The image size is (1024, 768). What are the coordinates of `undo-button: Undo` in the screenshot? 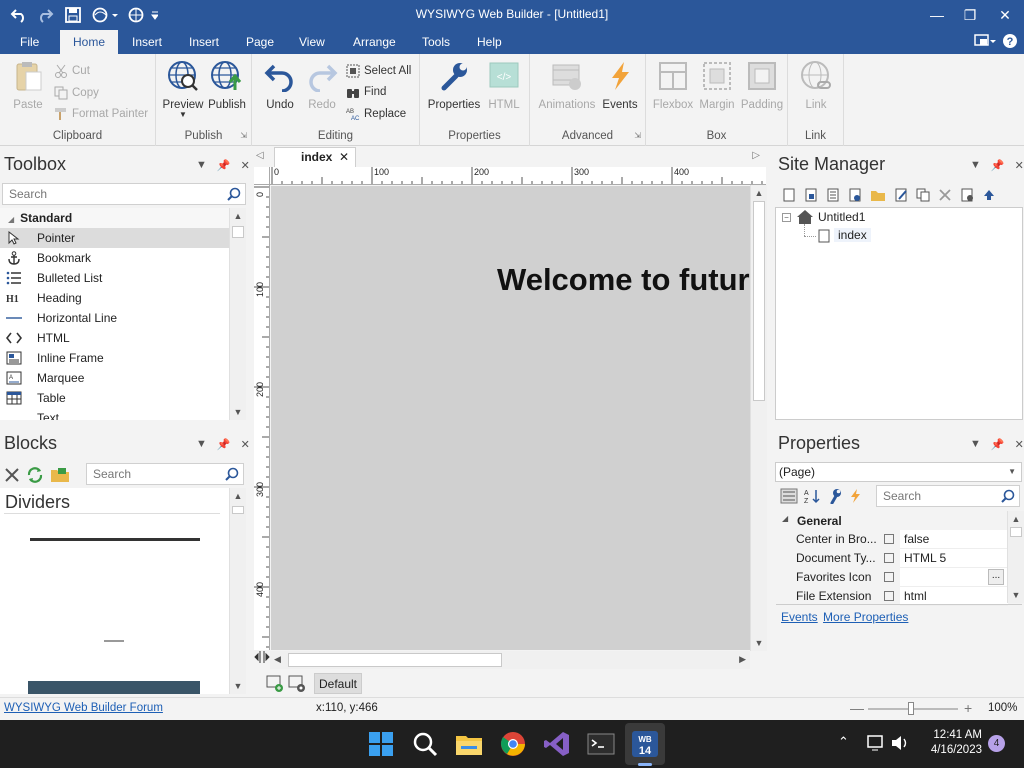 It's located at (280, 85).